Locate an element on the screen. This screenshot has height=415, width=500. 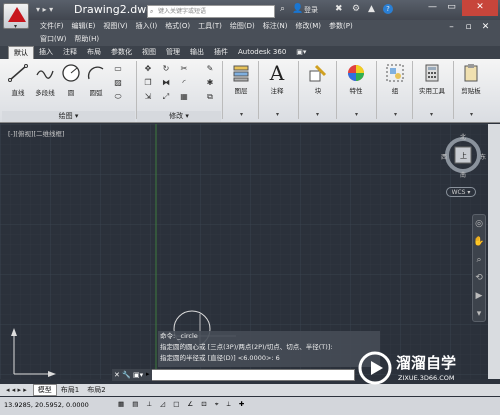
watermark-brand: 溜溜自学 is located at coordinates (426, 363).